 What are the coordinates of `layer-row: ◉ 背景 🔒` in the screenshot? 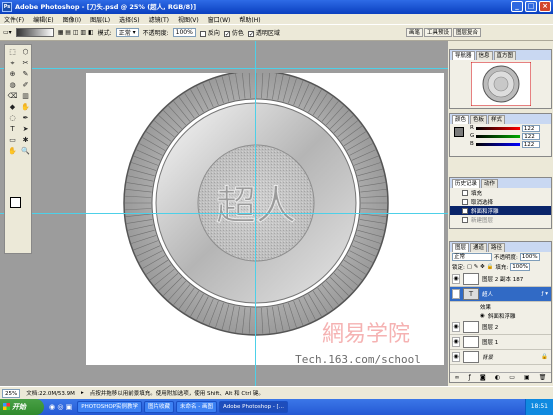 It's located at (500, 357).